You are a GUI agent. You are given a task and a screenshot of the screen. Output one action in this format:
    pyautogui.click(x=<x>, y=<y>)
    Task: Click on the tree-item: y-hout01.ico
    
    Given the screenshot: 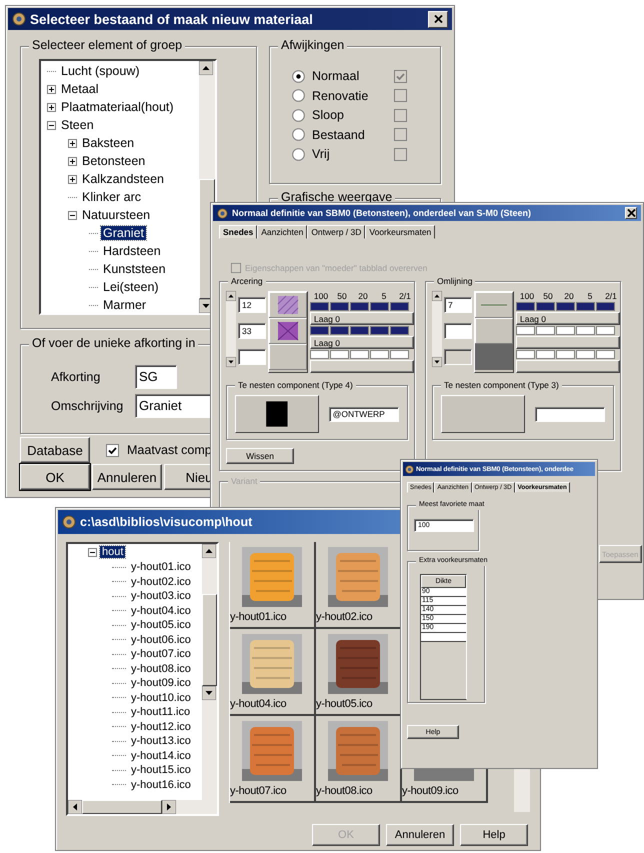 What is the action you would take?
    pyautogui.click(x=161, y=567)
    